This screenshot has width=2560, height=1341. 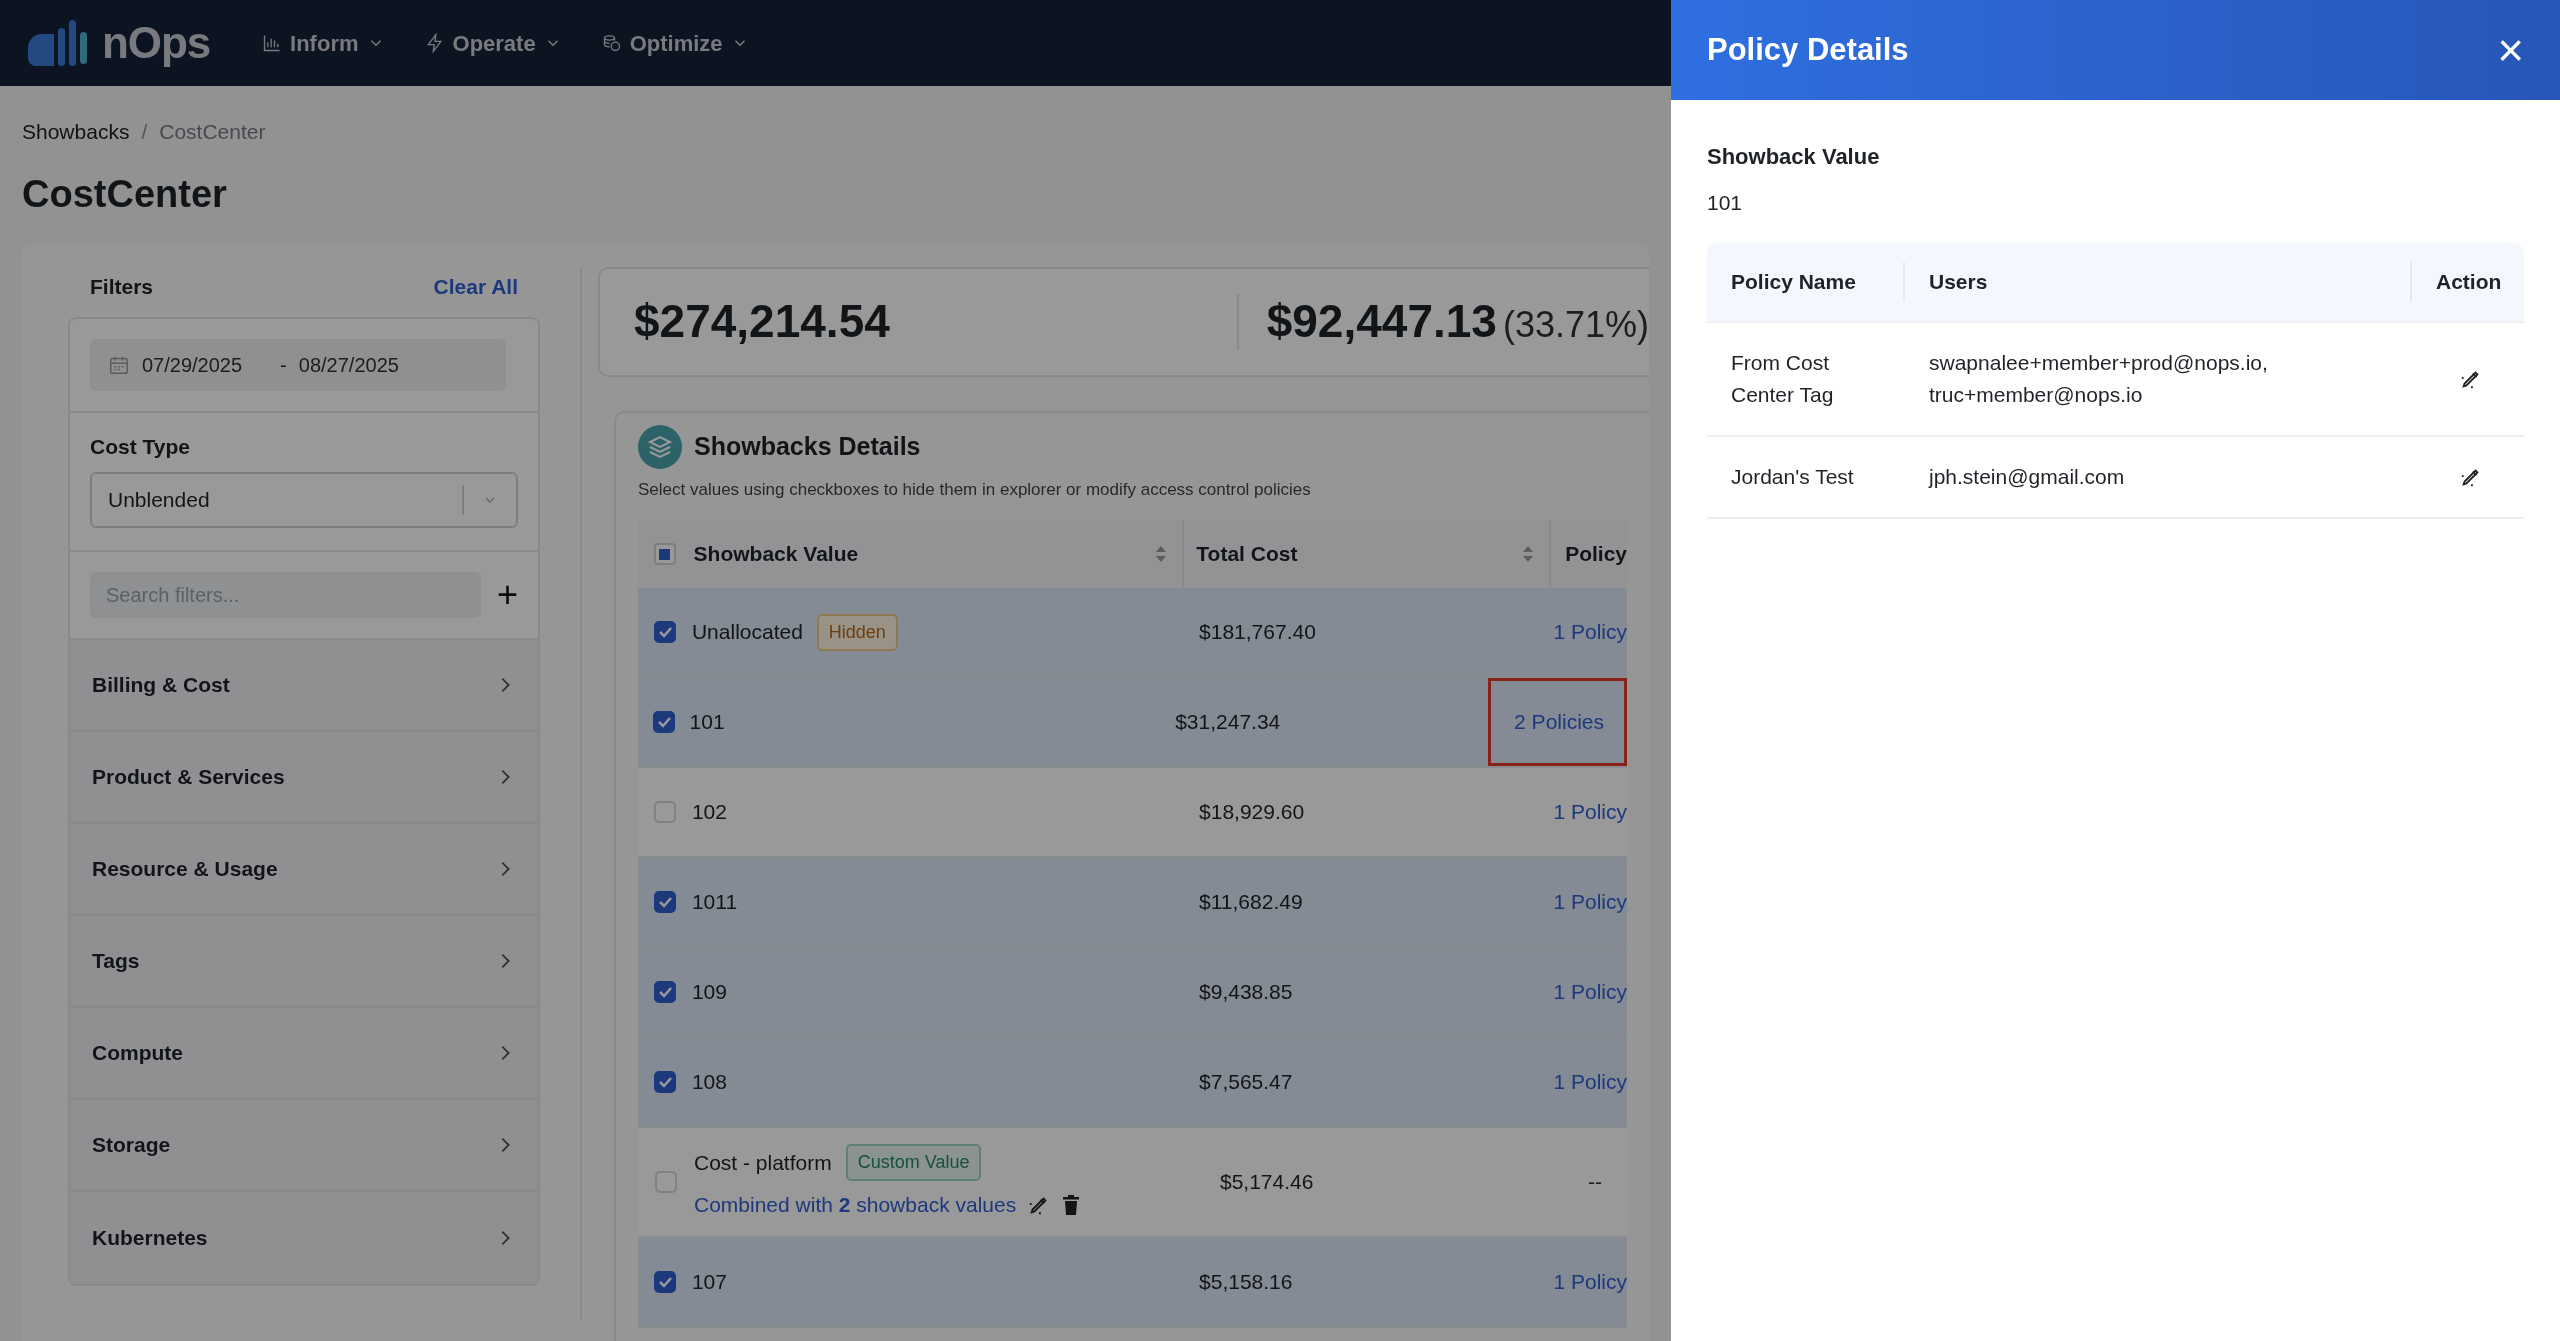 I want to click on total-cost-cell-text: $7,565.47, so click(x=1246, y=1082).